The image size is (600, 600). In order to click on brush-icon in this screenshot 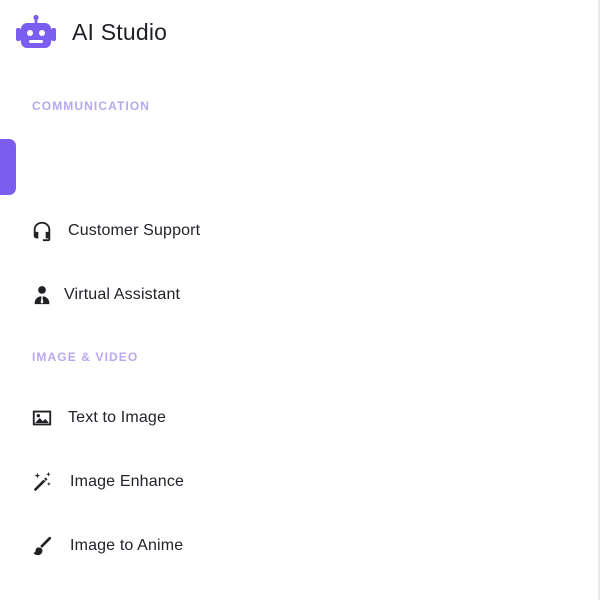, I will do `click(42, 546)`.